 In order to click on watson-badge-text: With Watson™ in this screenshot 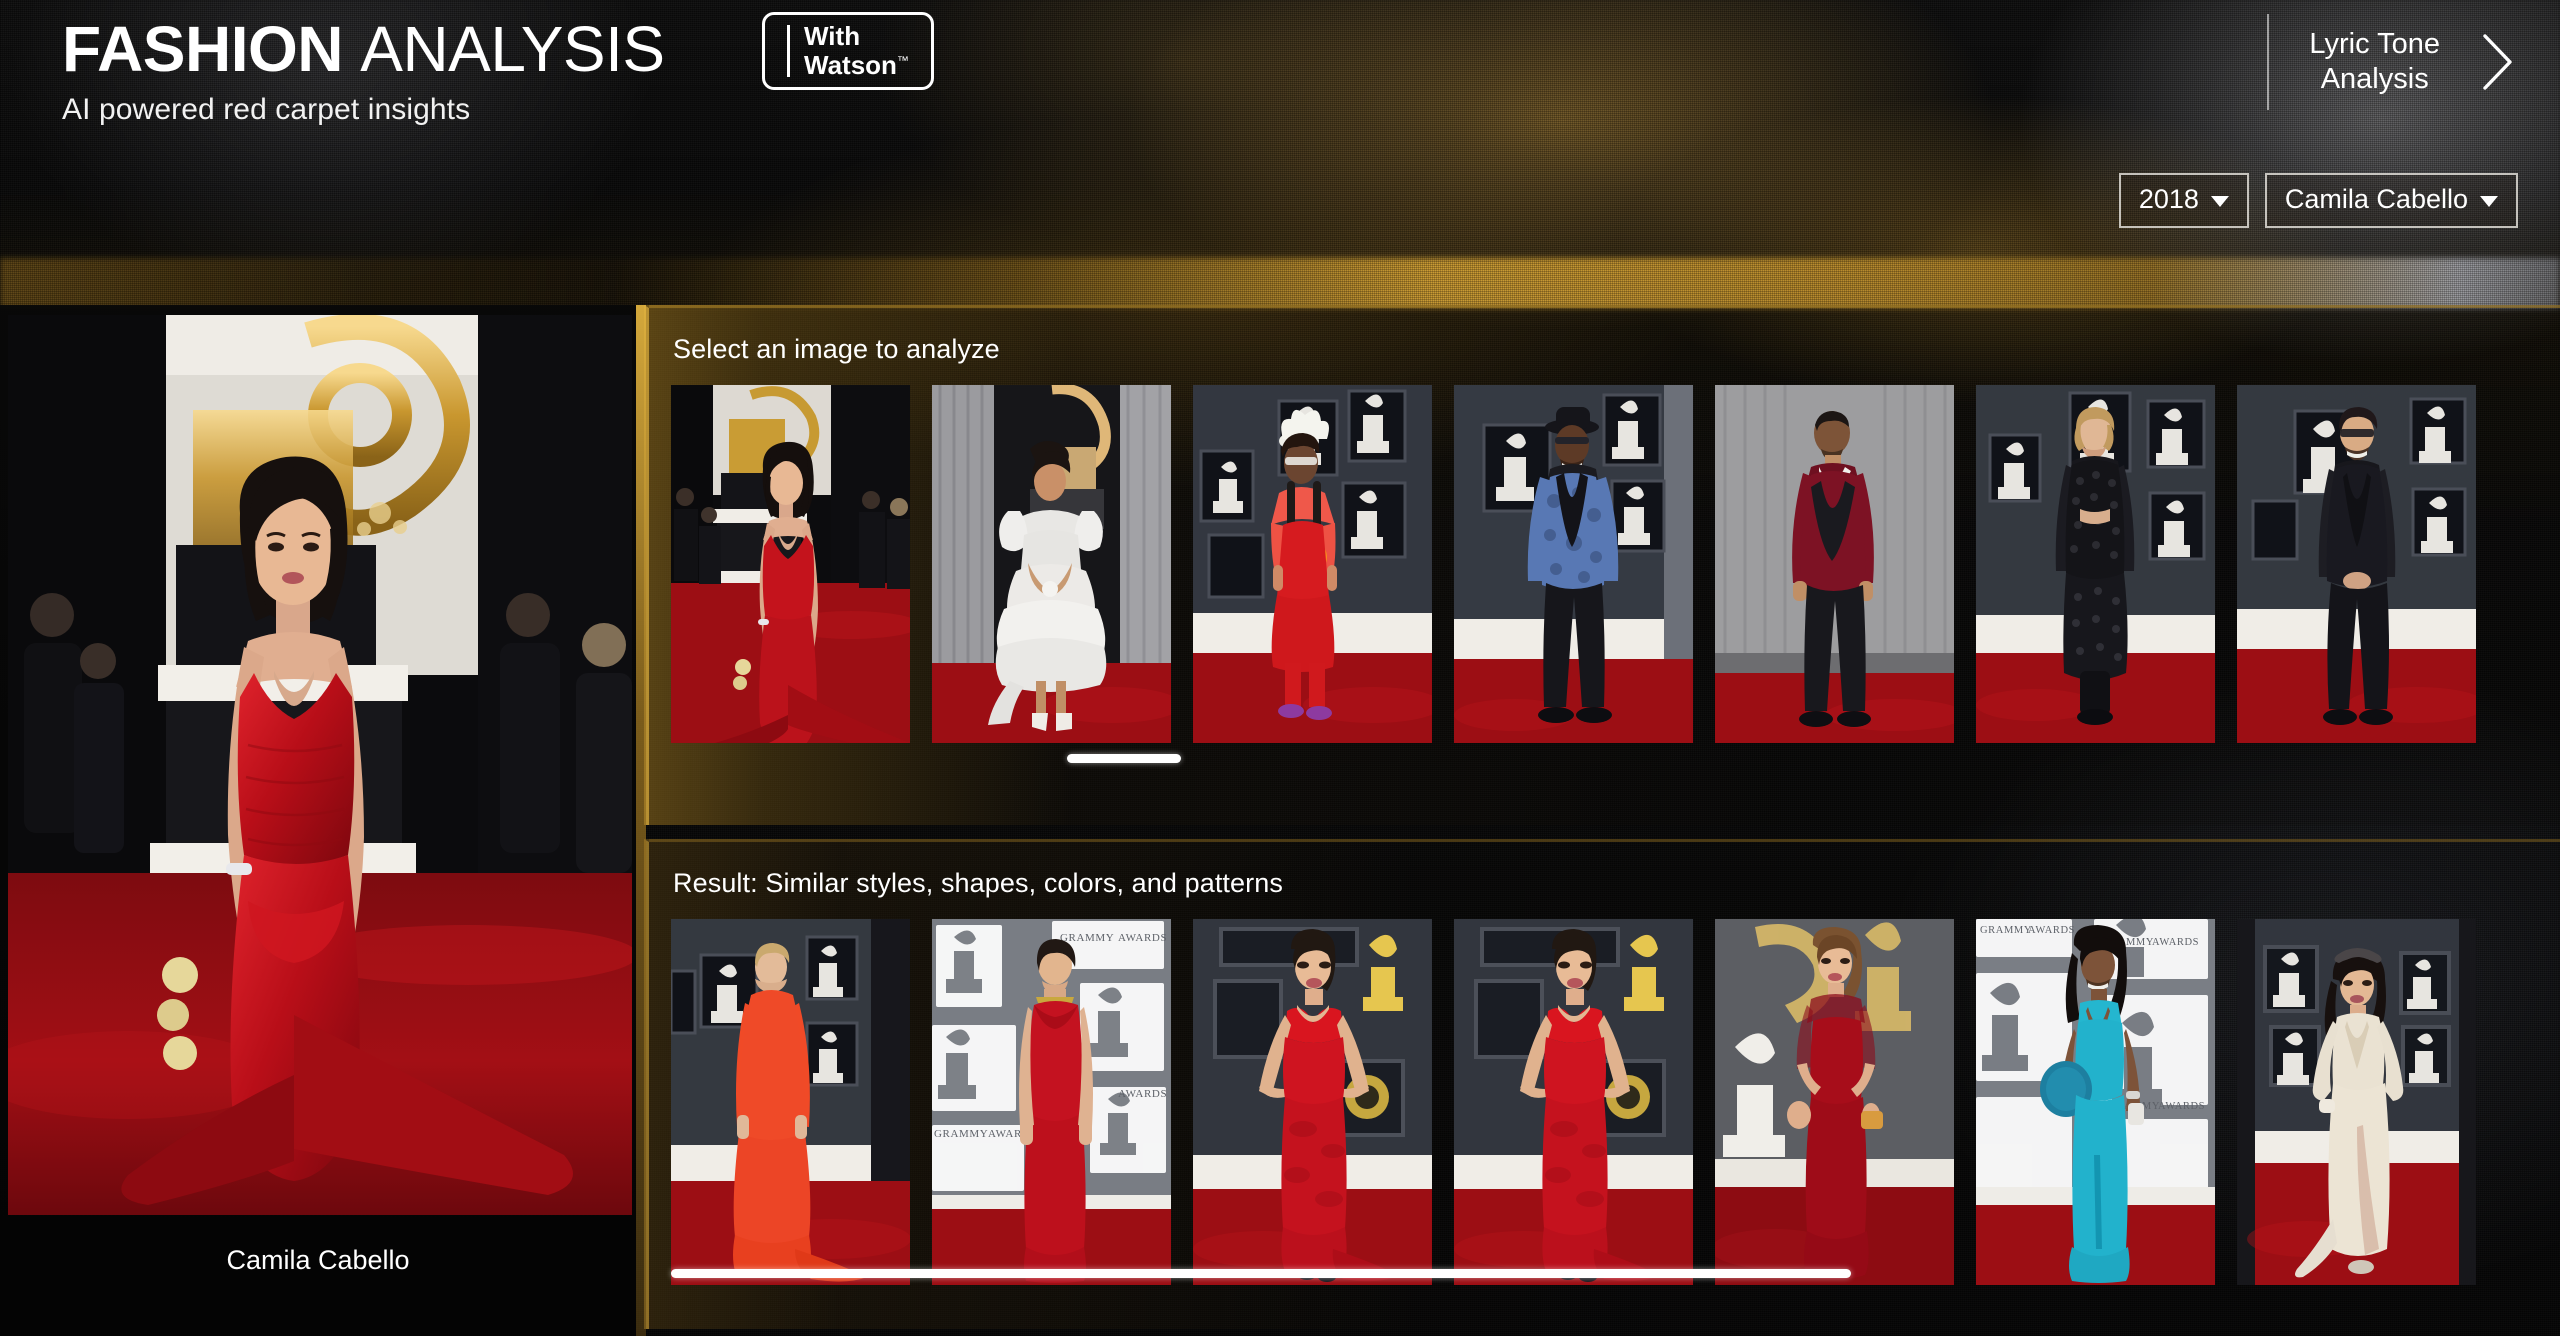, I will do `click(856, 50)`.